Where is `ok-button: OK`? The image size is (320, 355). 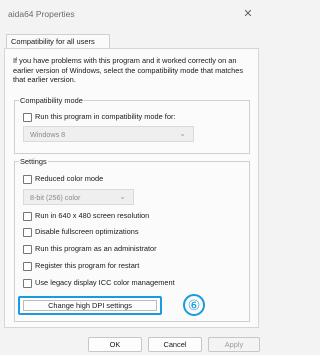 ok-button: OK is located at coordinates (115, 344).